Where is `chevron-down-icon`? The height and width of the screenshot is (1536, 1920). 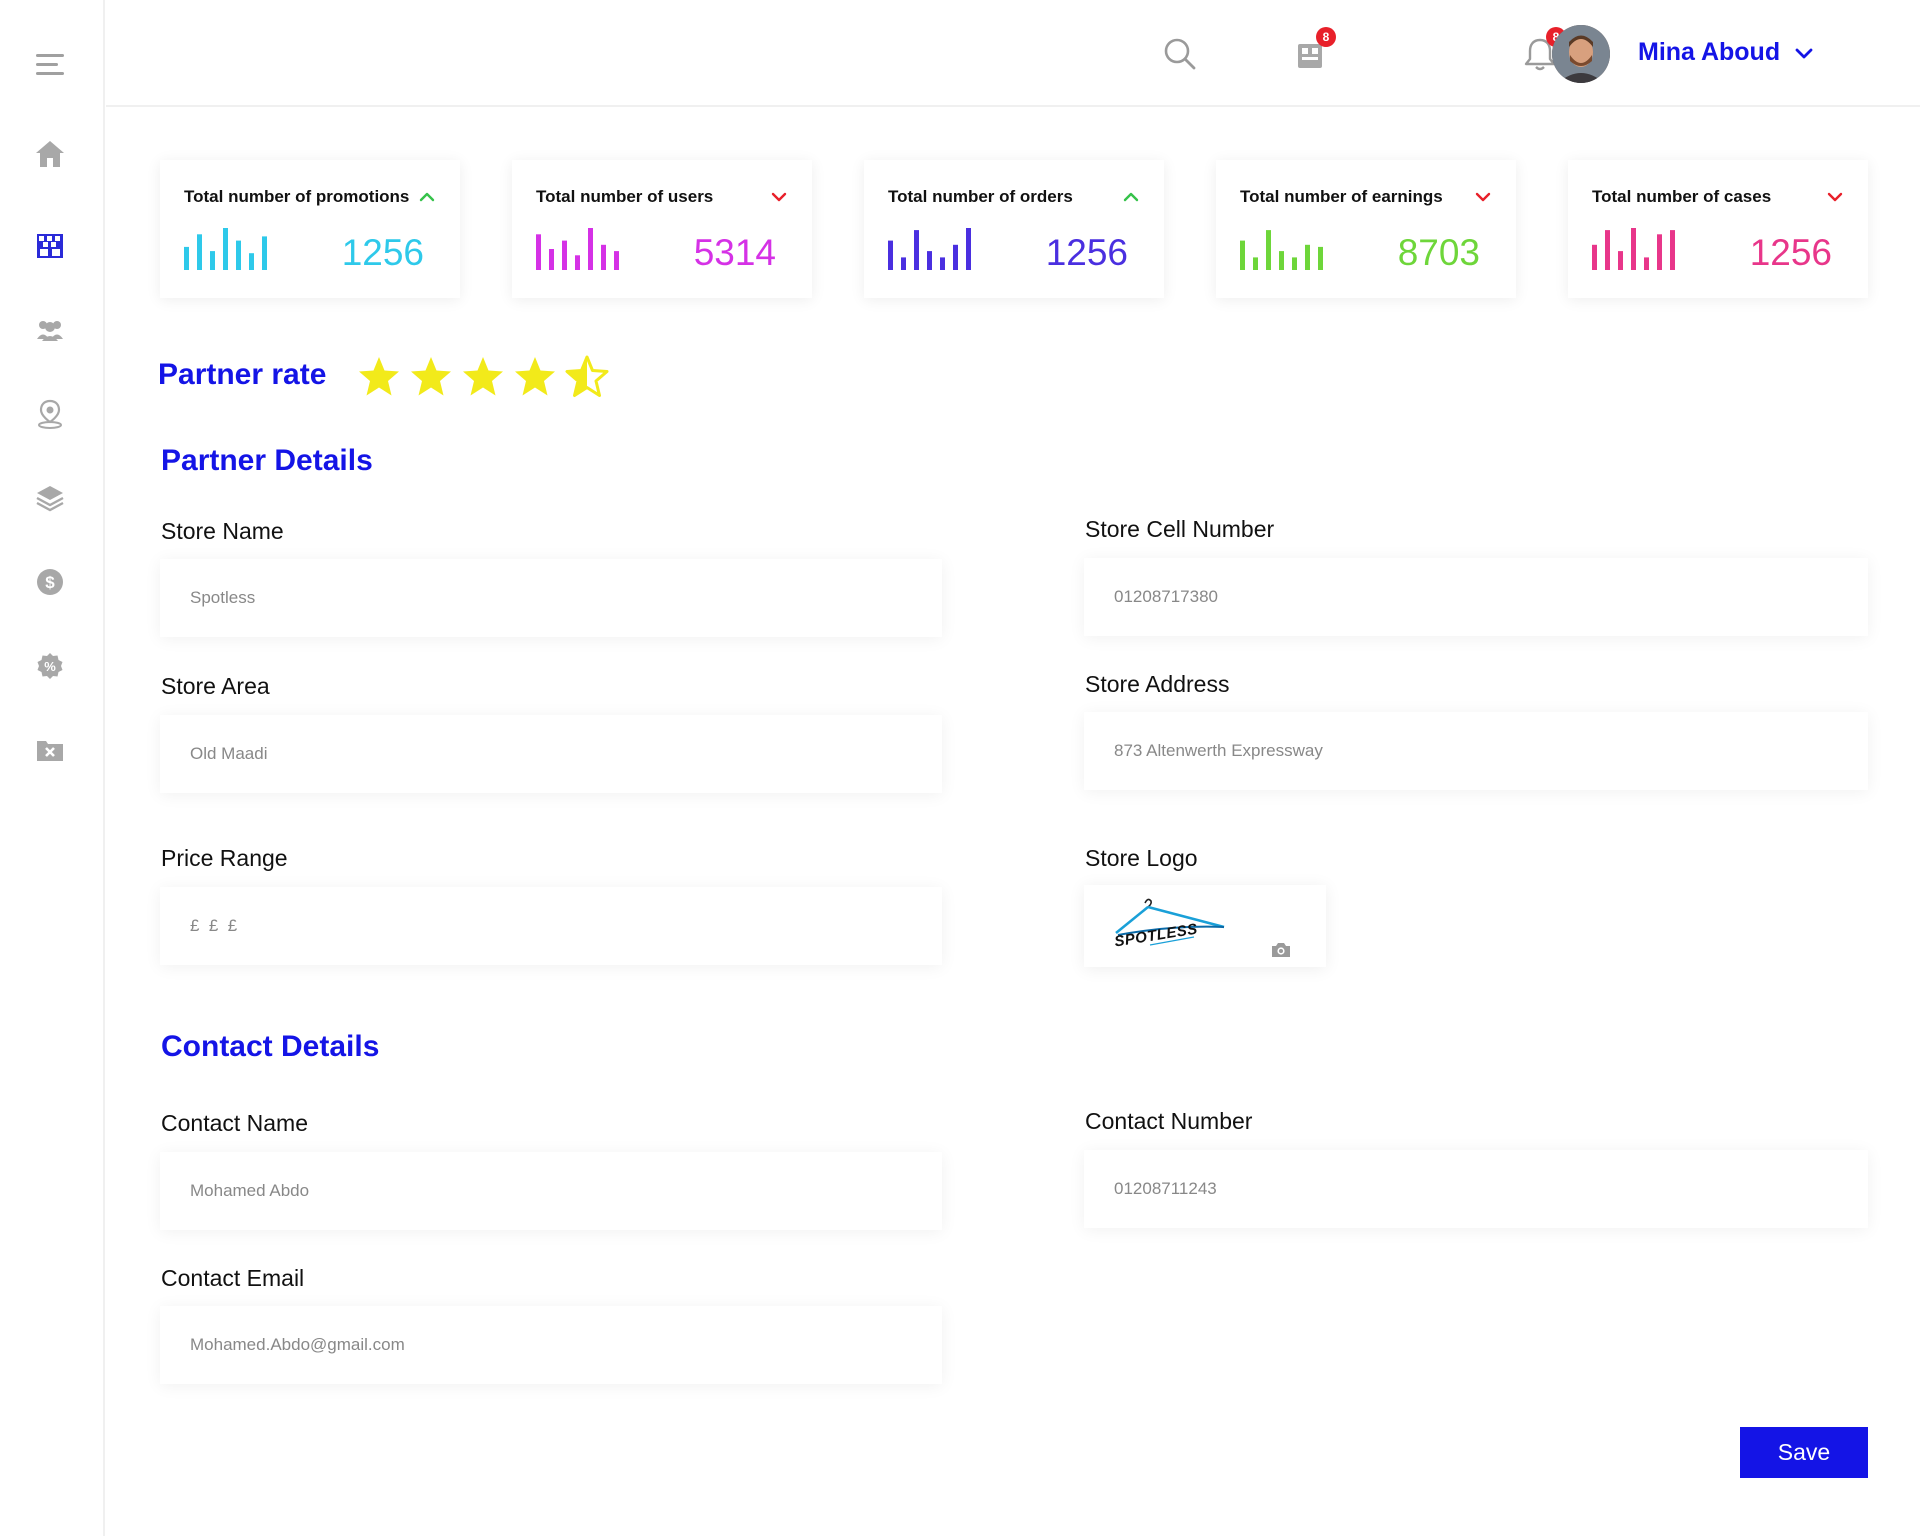 chevron-down-icon is located at coordinates (1804, 54).